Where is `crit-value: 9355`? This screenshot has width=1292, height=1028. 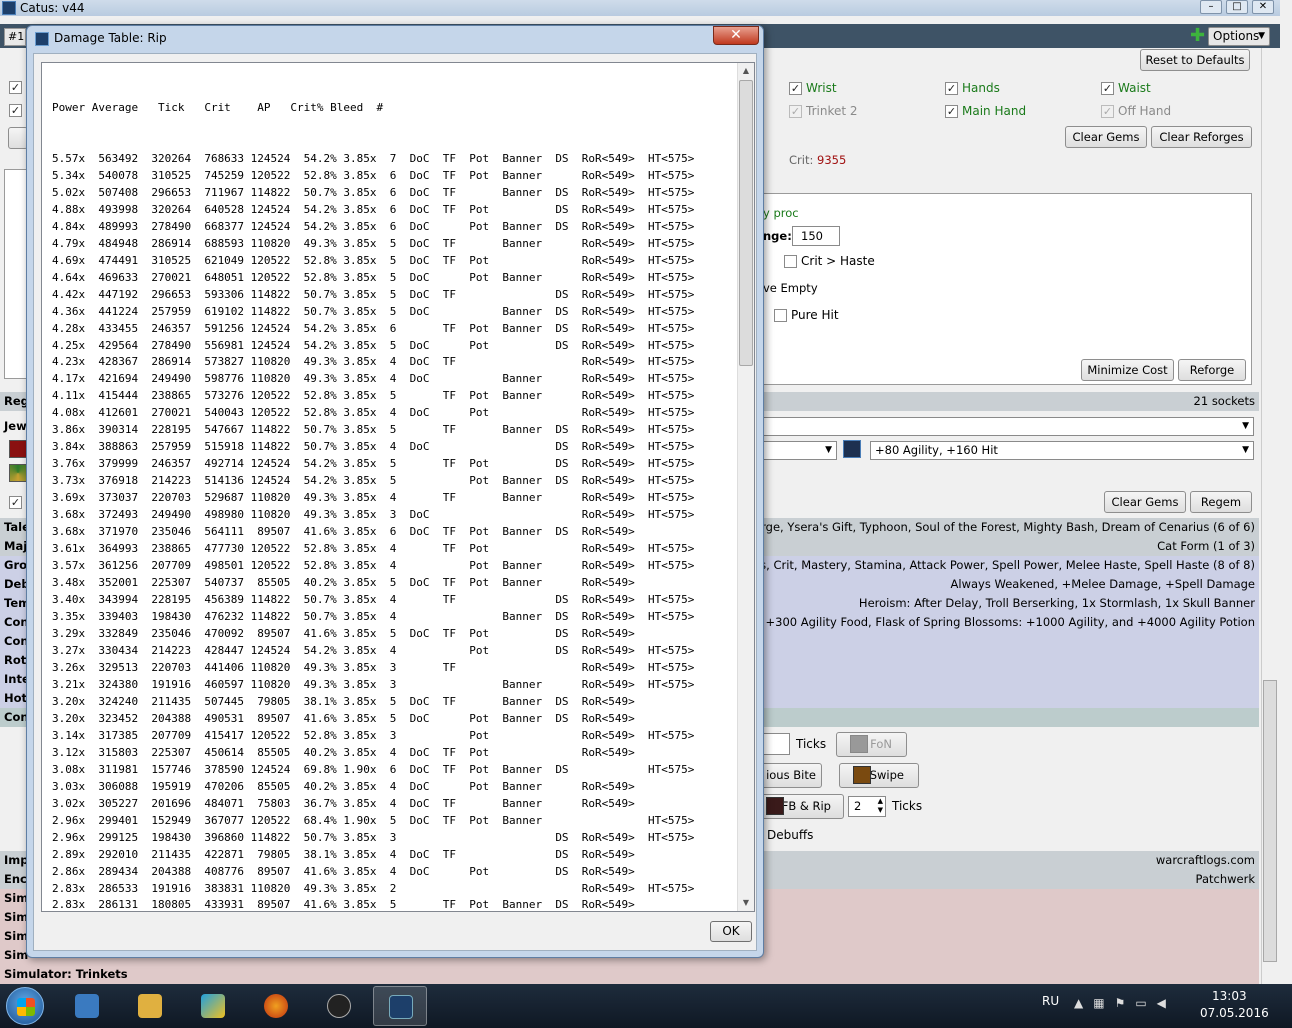
crit-value: 9355 is located at coordinates (832, 160).